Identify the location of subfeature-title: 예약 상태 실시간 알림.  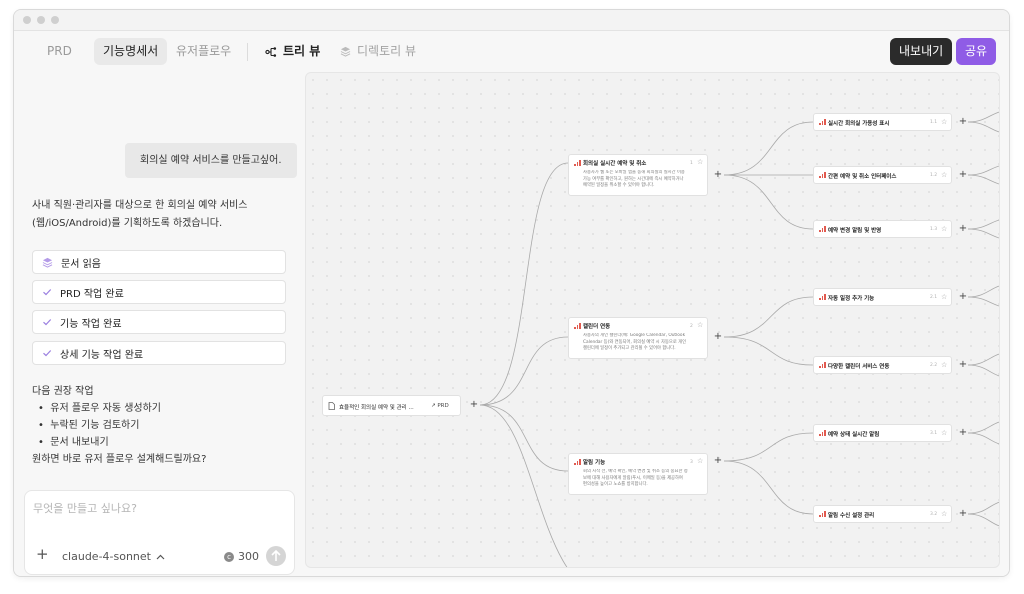
(854, 435).